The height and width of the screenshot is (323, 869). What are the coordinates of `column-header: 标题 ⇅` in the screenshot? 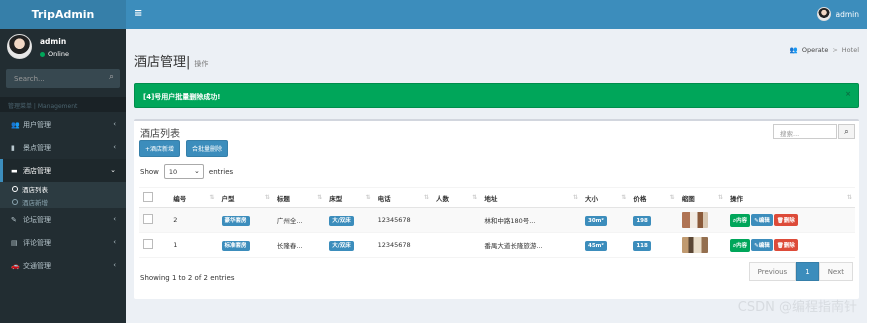 It's located at (299, 197).